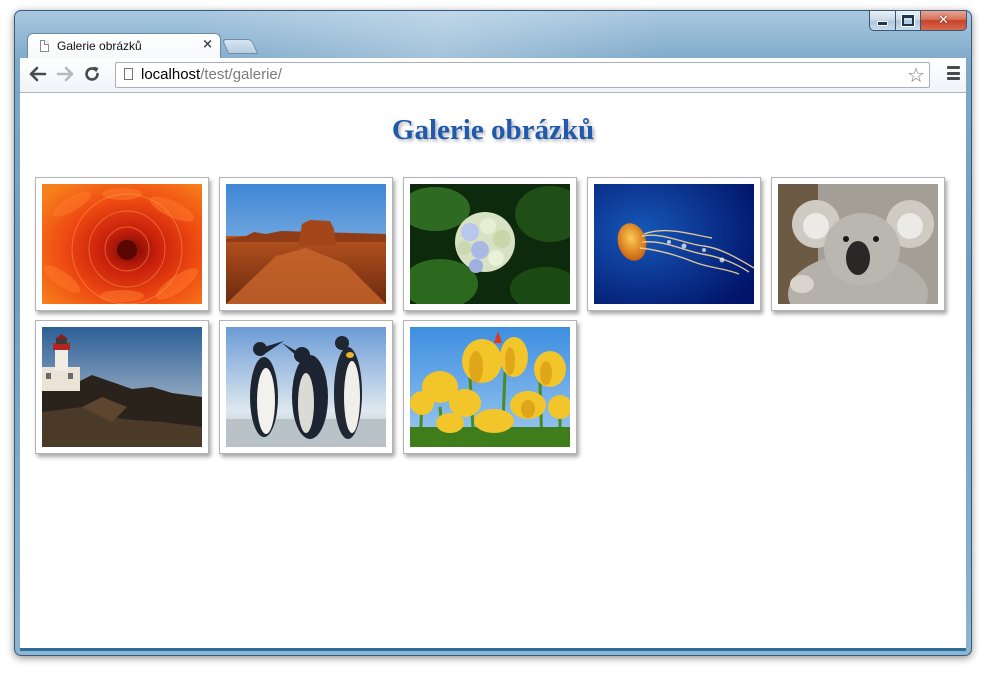  I want to click on desert-image, so click(306, 244).